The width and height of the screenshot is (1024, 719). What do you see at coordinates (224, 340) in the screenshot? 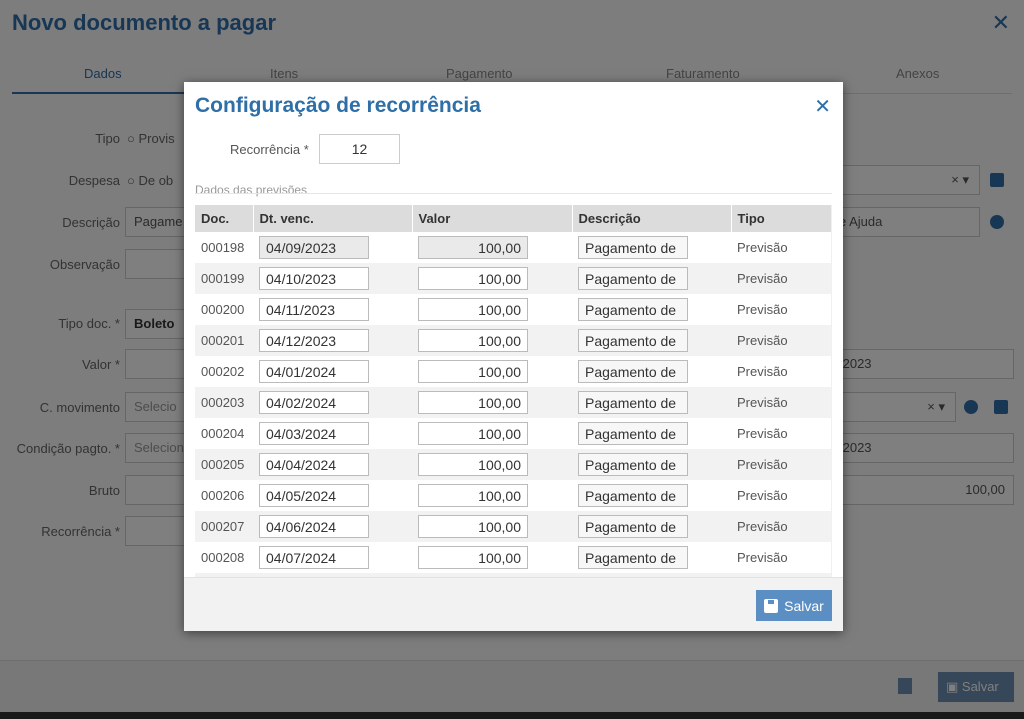
I see `doc-cell: 000201` at bounding box center [224, 340].